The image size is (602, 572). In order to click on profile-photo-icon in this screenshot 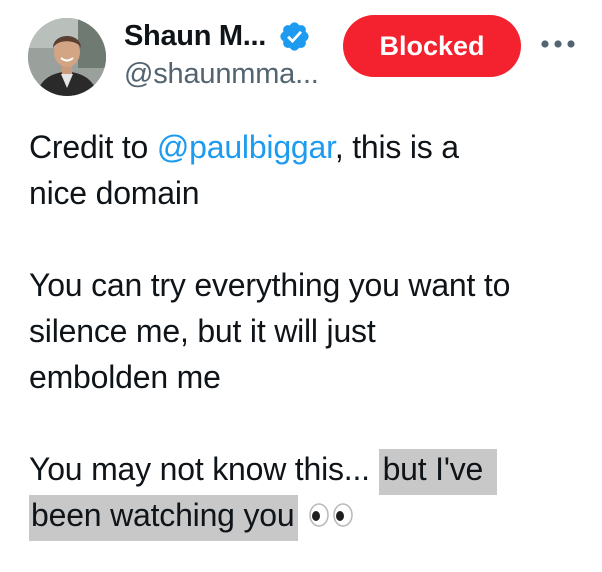, I will do `click(67, 57)`.